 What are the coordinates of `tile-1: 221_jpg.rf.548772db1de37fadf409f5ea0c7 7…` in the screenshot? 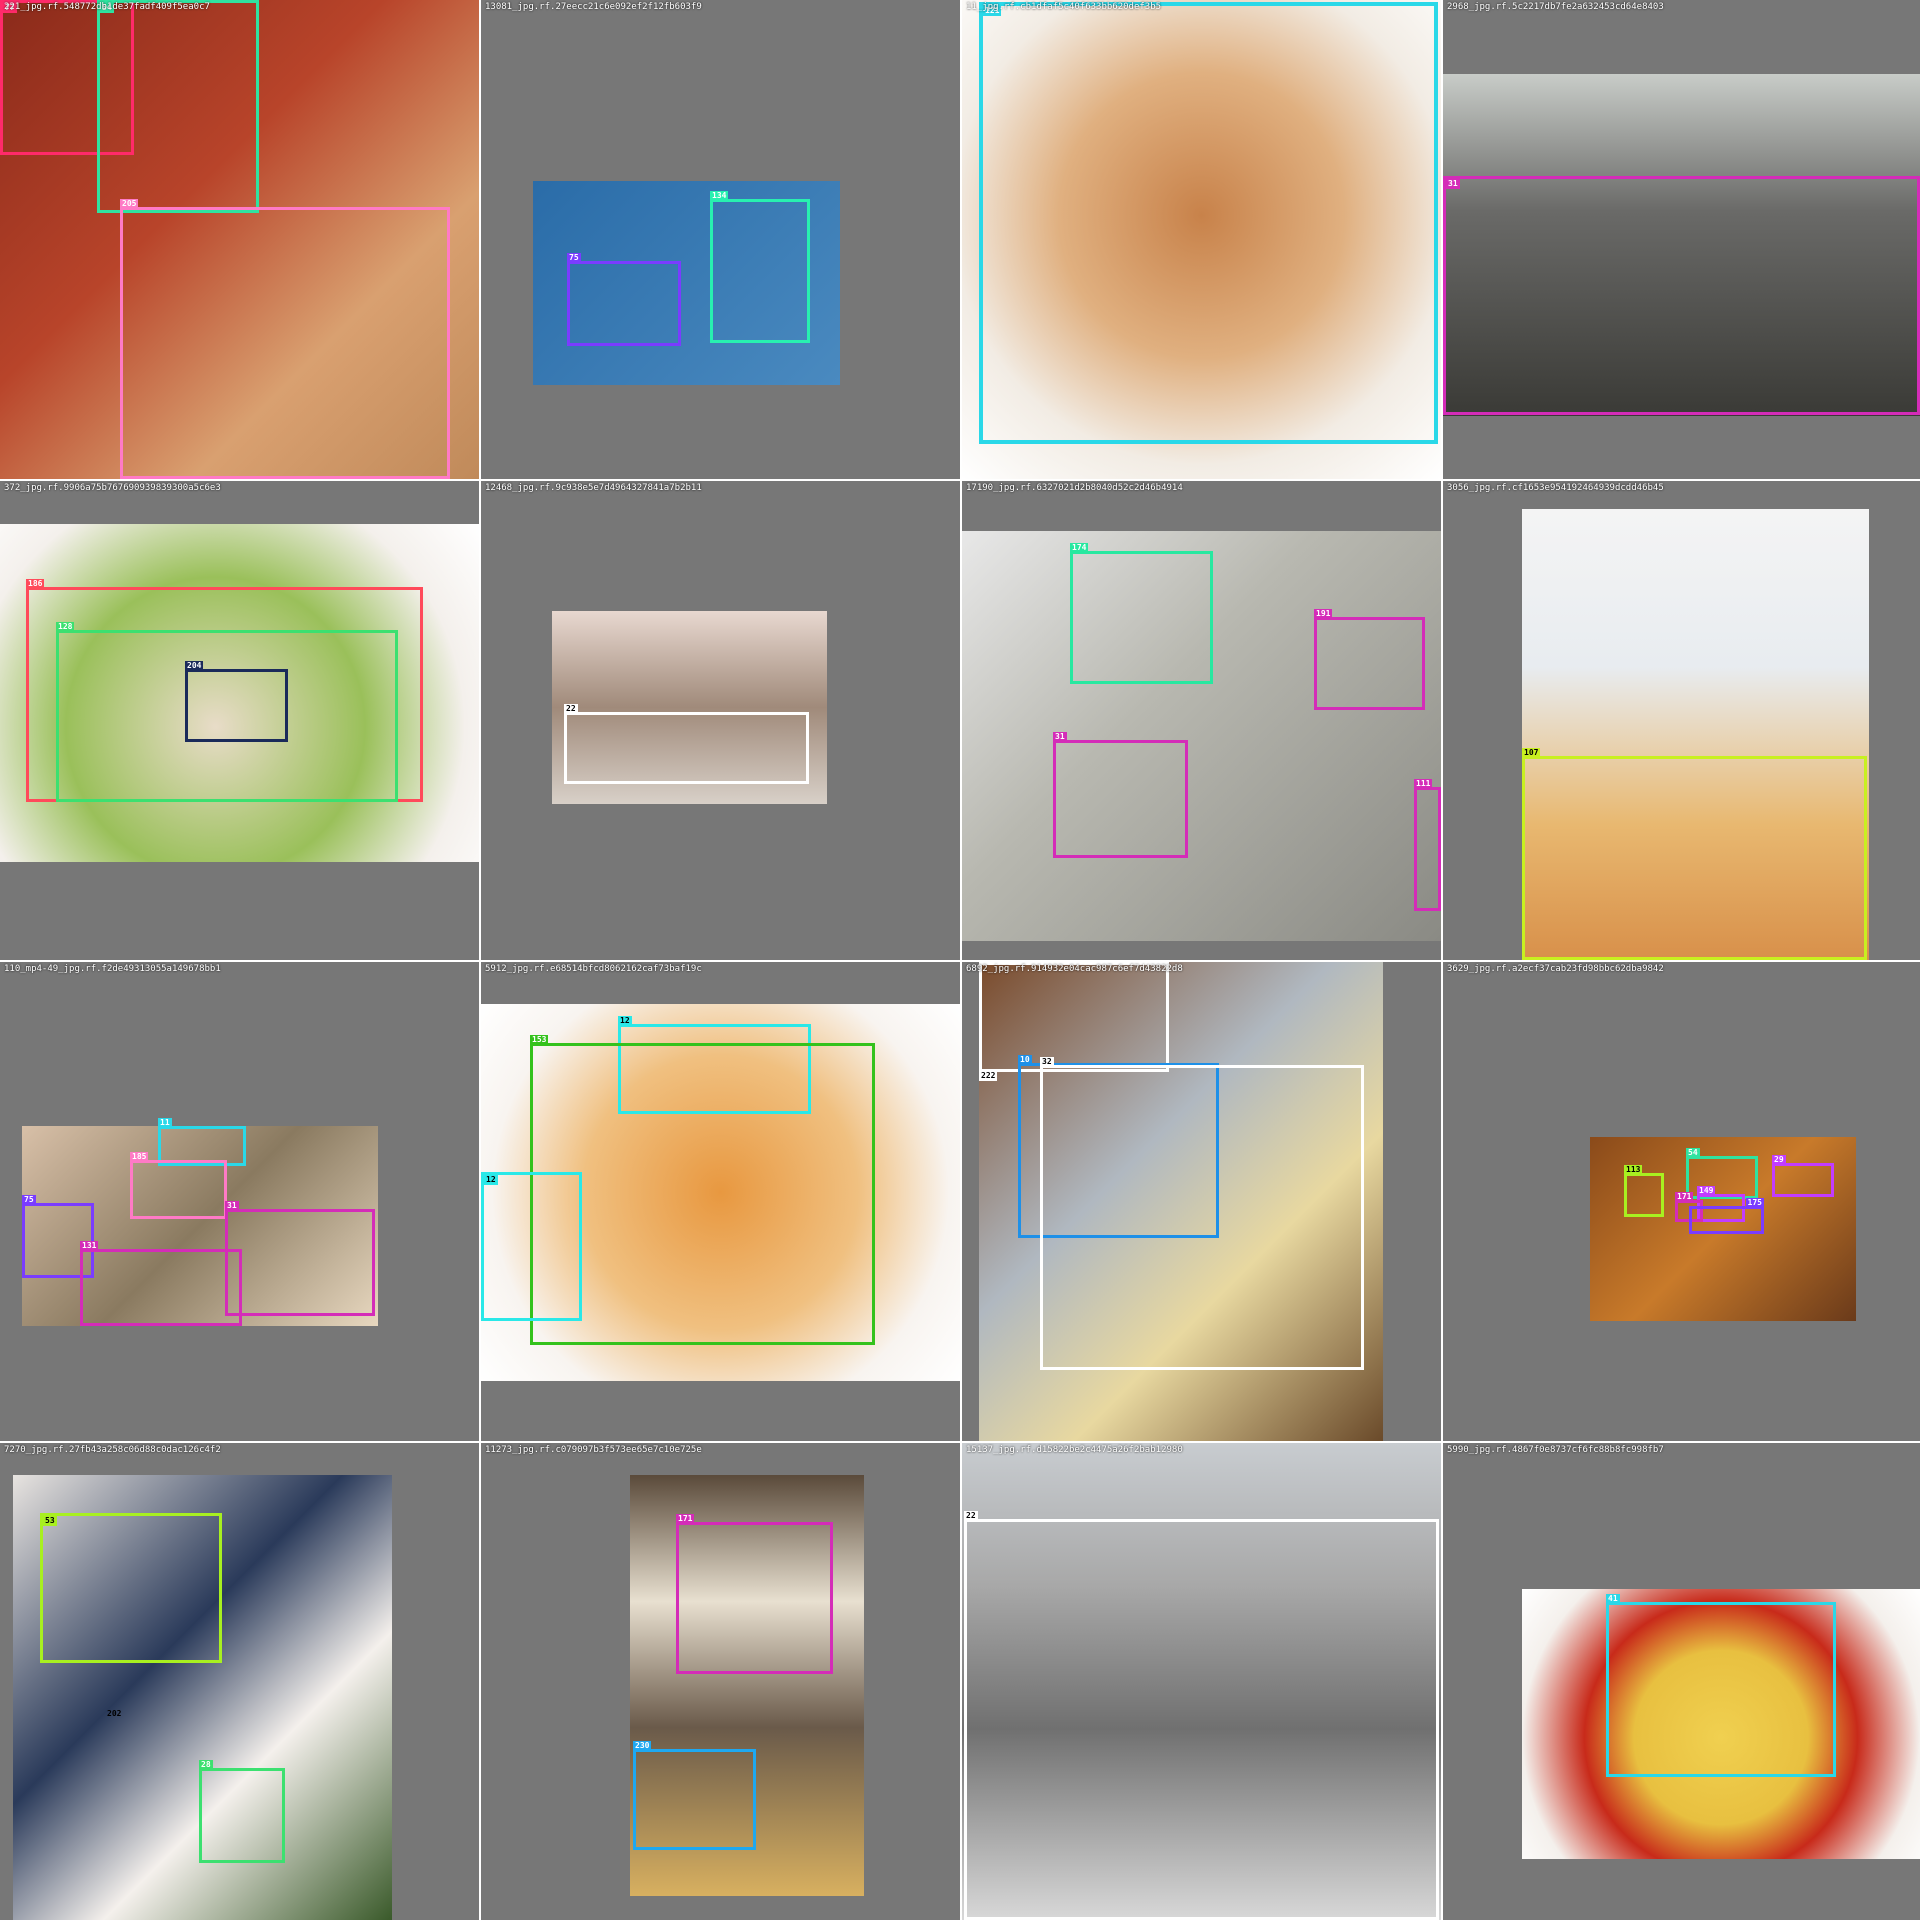 It's located at (239, 239).